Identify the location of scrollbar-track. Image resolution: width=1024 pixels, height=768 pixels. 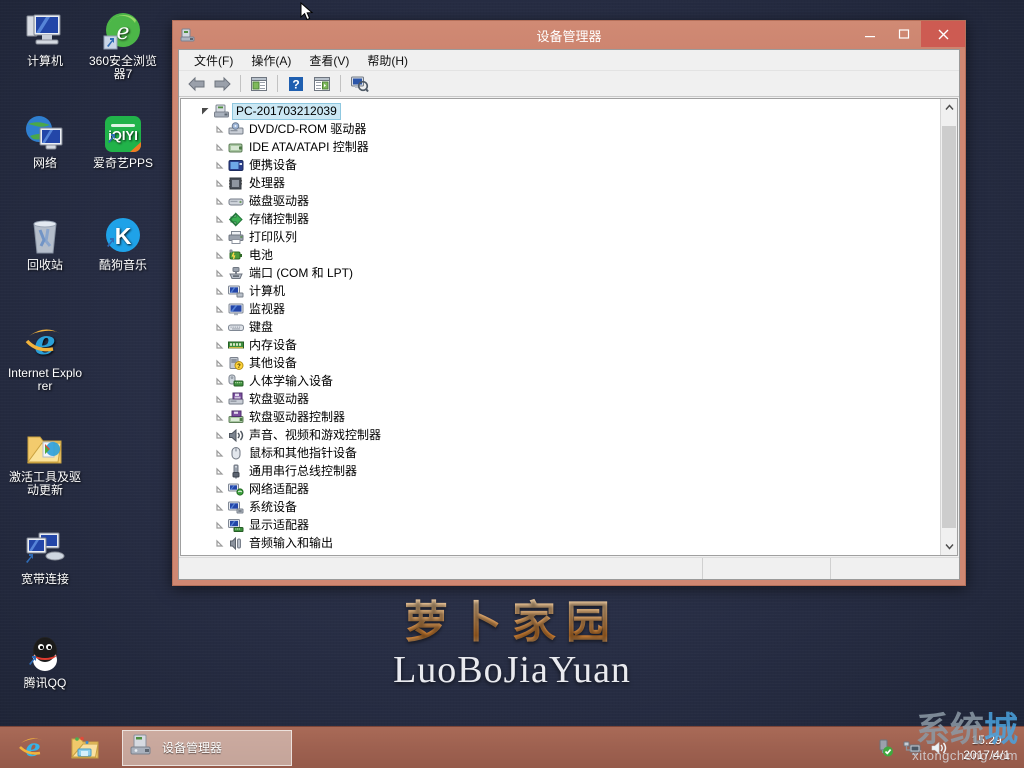
(949, 327).